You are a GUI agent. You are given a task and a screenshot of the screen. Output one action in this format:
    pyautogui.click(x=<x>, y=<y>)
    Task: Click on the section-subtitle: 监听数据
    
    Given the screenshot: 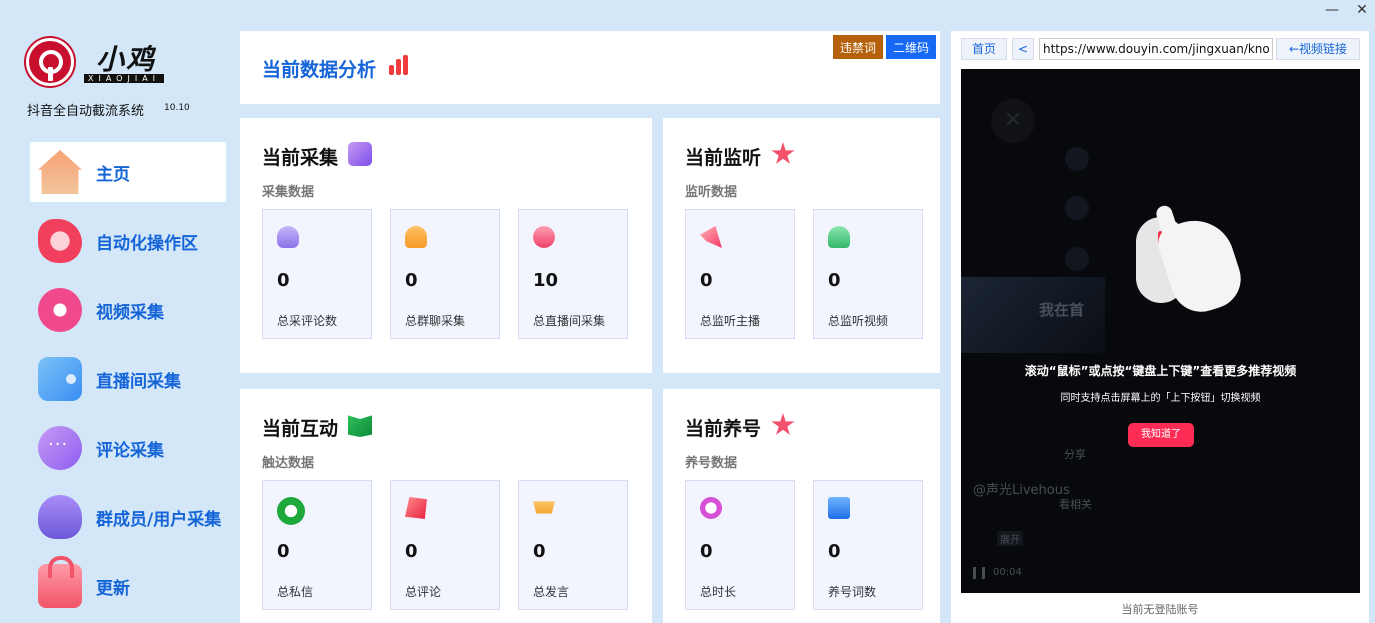 What is the action you would take?
    pyautogui.click(x=711, y=192)
    